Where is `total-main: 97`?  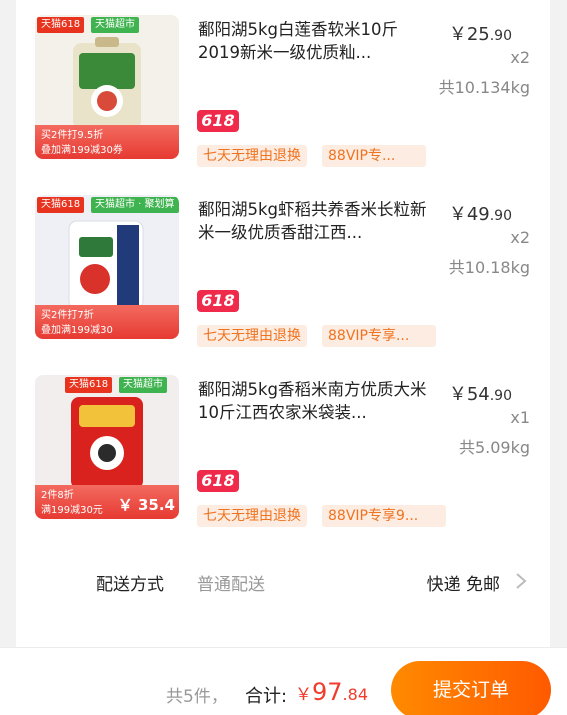
total-main: 97 is located at coordinates (327, 692).